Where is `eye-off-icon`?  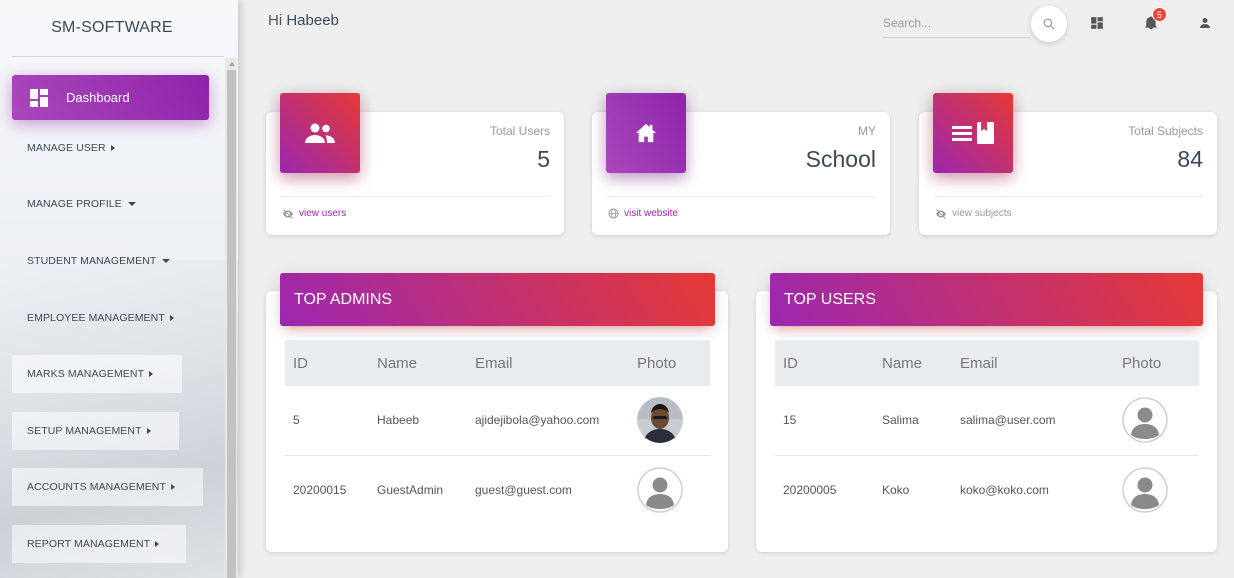
eye-off-icon is located at coordinates (941, 213).